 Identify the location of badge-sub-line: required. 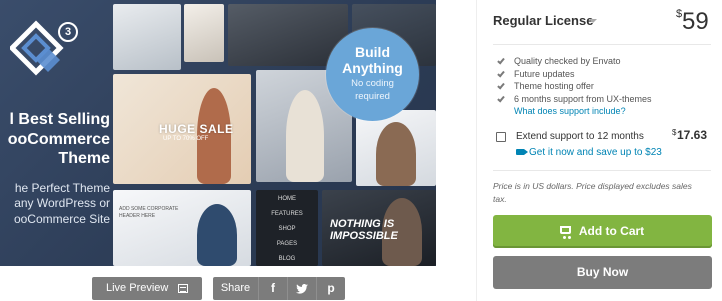
(372, 96).